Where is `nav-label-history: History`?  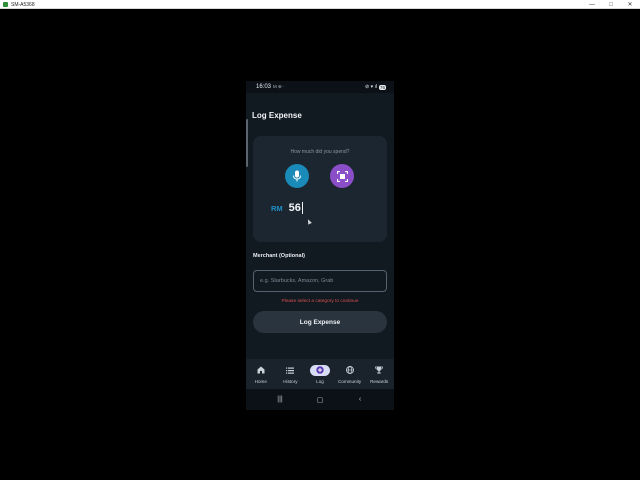 nav-label-history: History is located at coordinates (290, 381).